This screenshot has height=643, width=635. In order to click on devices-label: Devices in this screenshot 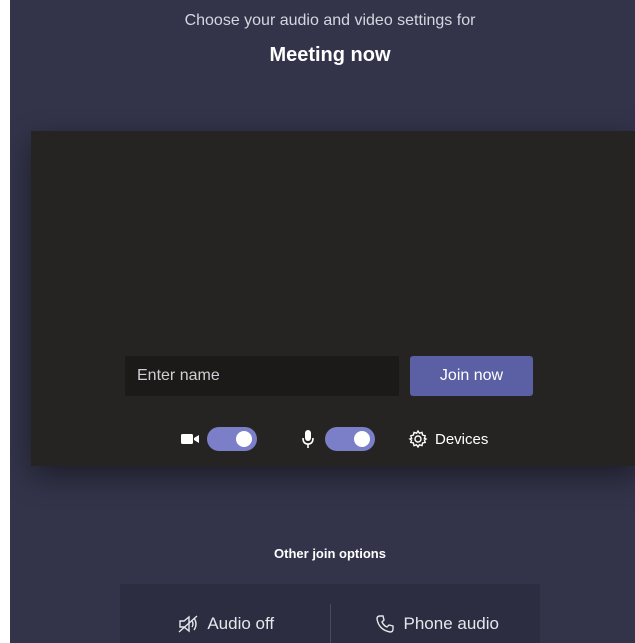, I will do `click(462, 439)`.